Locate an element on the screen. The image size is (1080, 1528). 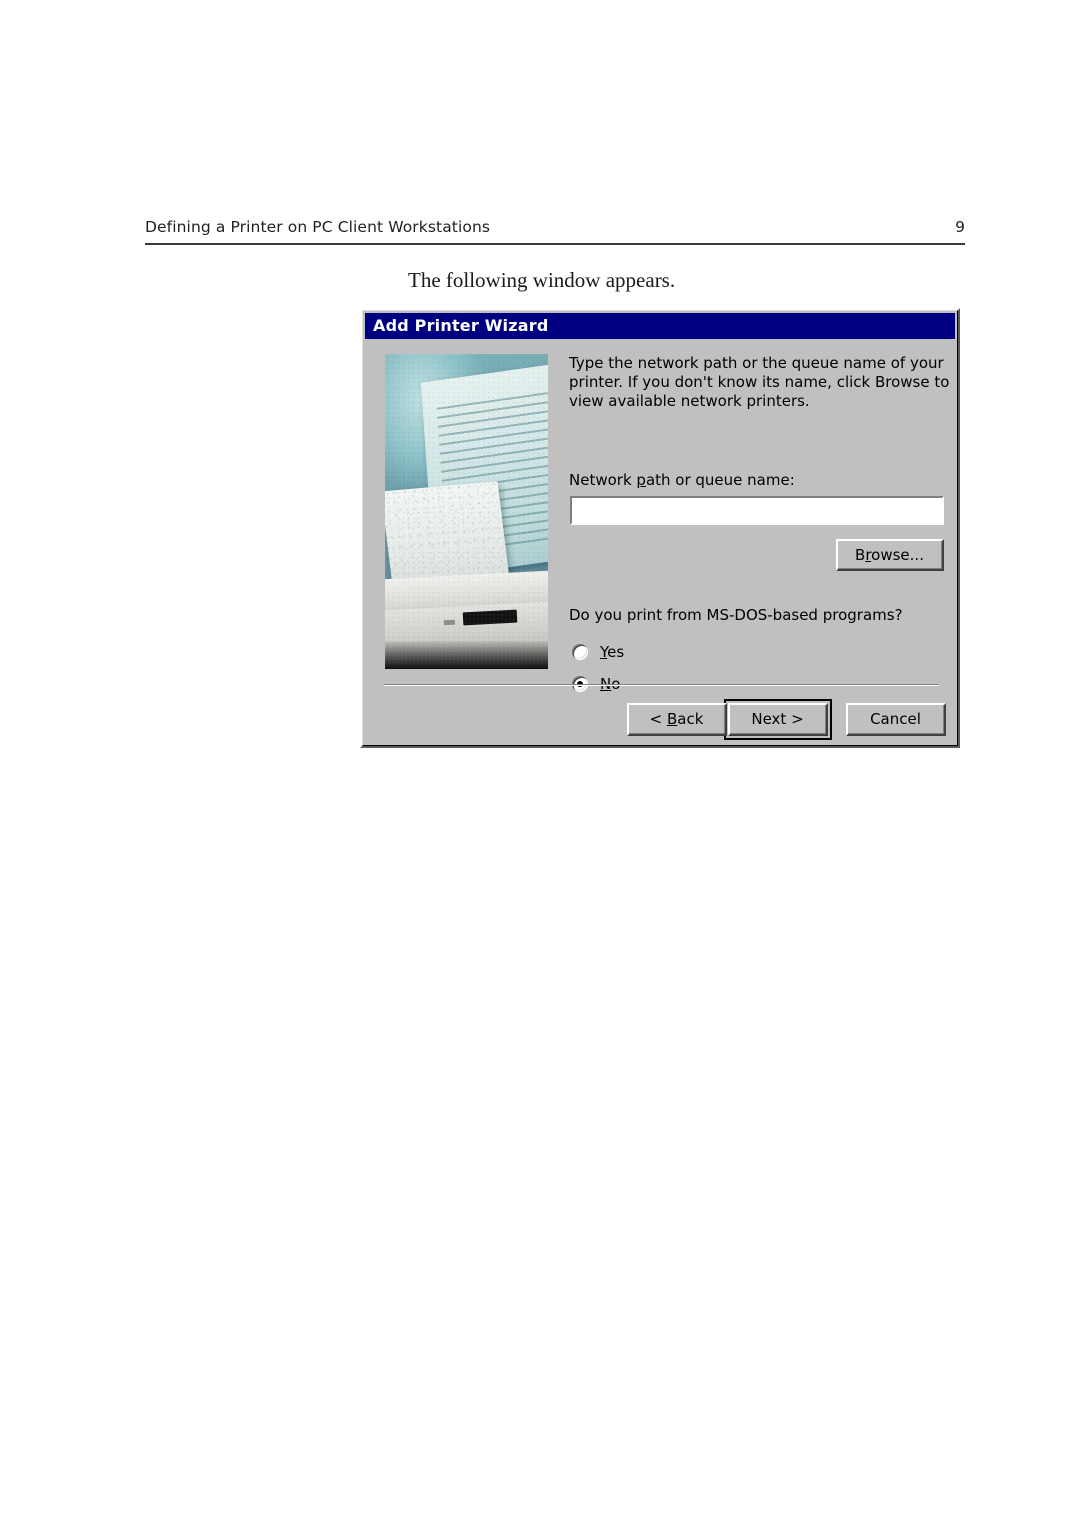
page-number: 9 is located at coordinates (960, 227).